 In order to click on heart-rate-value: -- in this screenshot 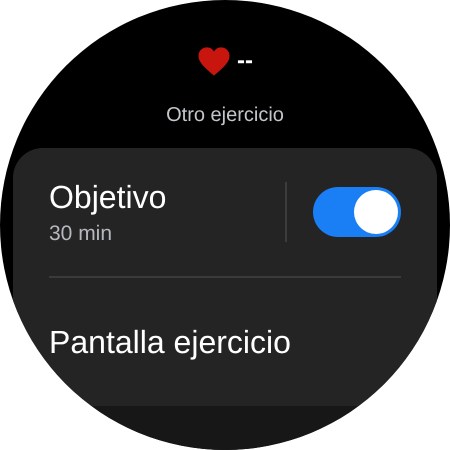, I will do `click(245, 61)`.